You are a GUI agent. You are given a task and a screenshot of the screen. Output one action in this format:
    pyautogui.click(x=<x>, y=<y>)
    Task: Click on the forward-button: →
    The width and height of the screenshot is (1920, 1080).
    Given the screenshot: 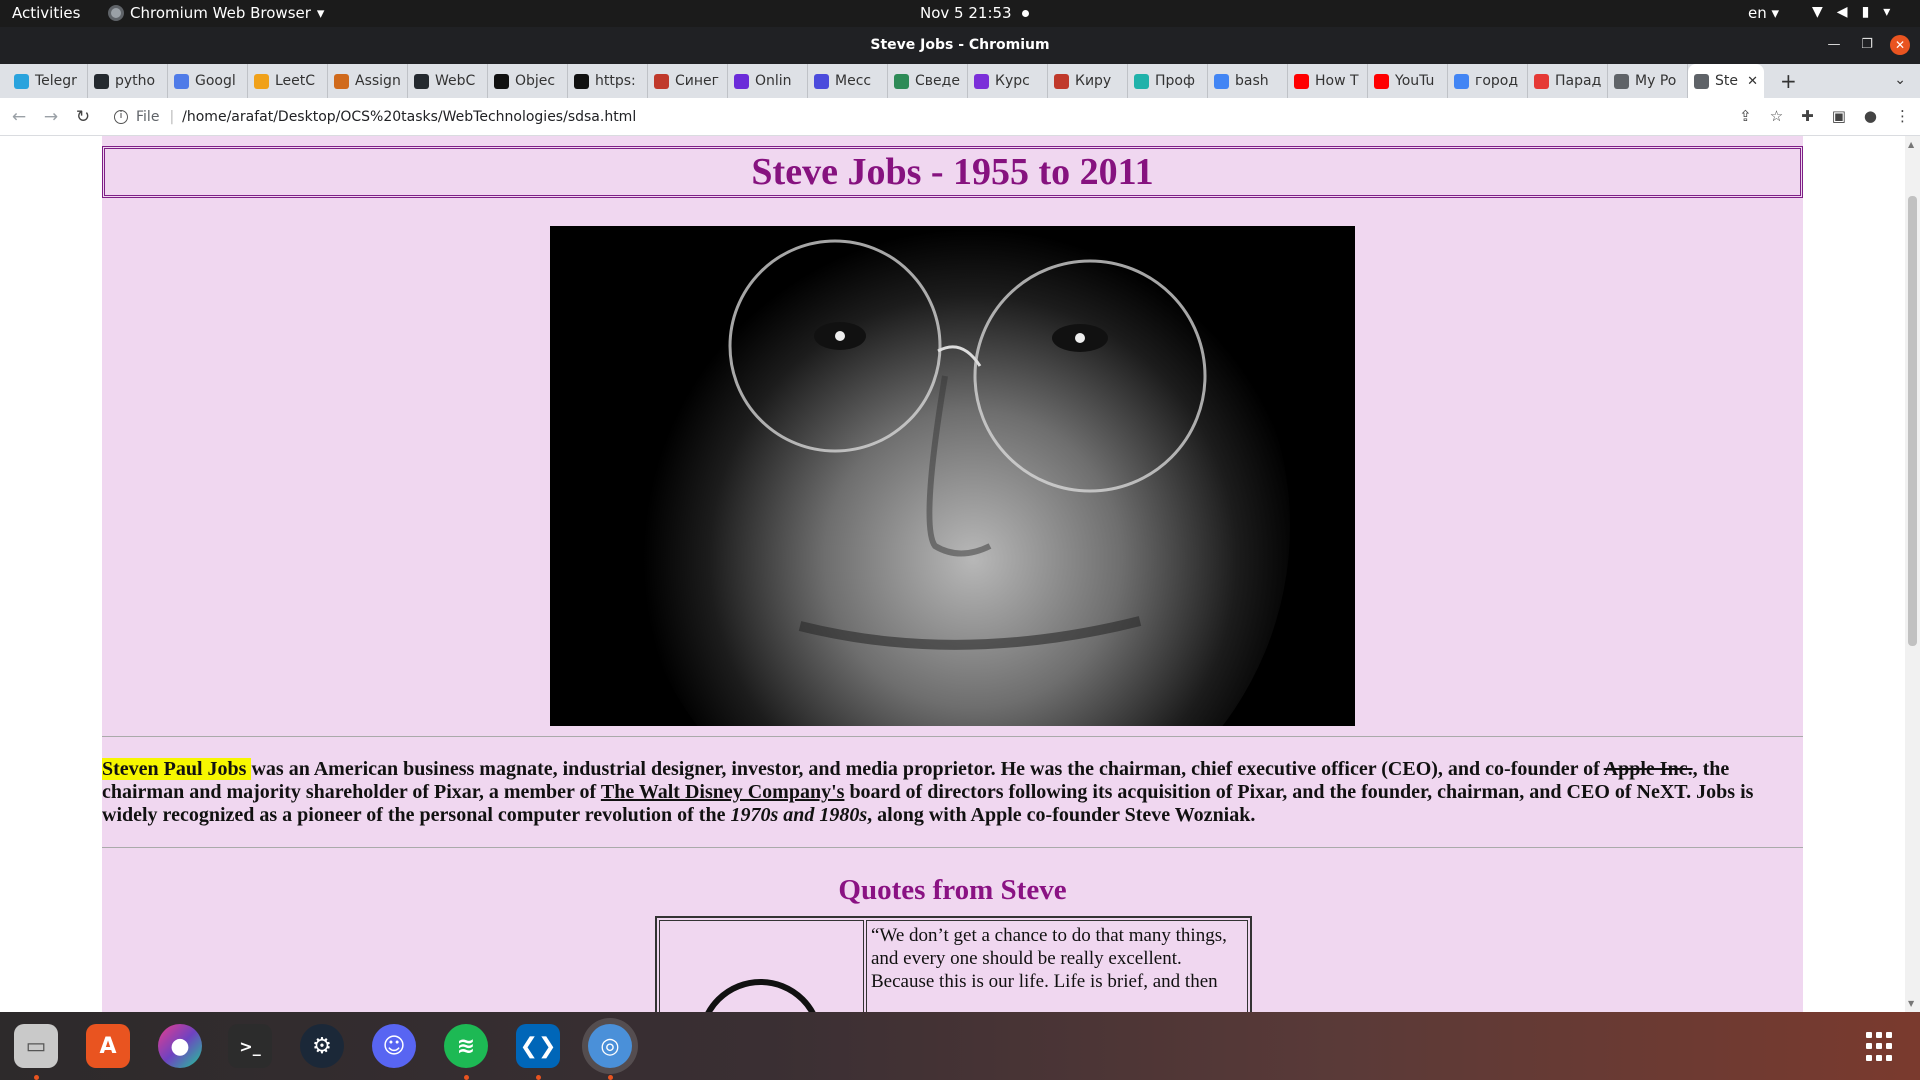 What is the action you would take?
    pyautogui.click(x=51, y=117)
    